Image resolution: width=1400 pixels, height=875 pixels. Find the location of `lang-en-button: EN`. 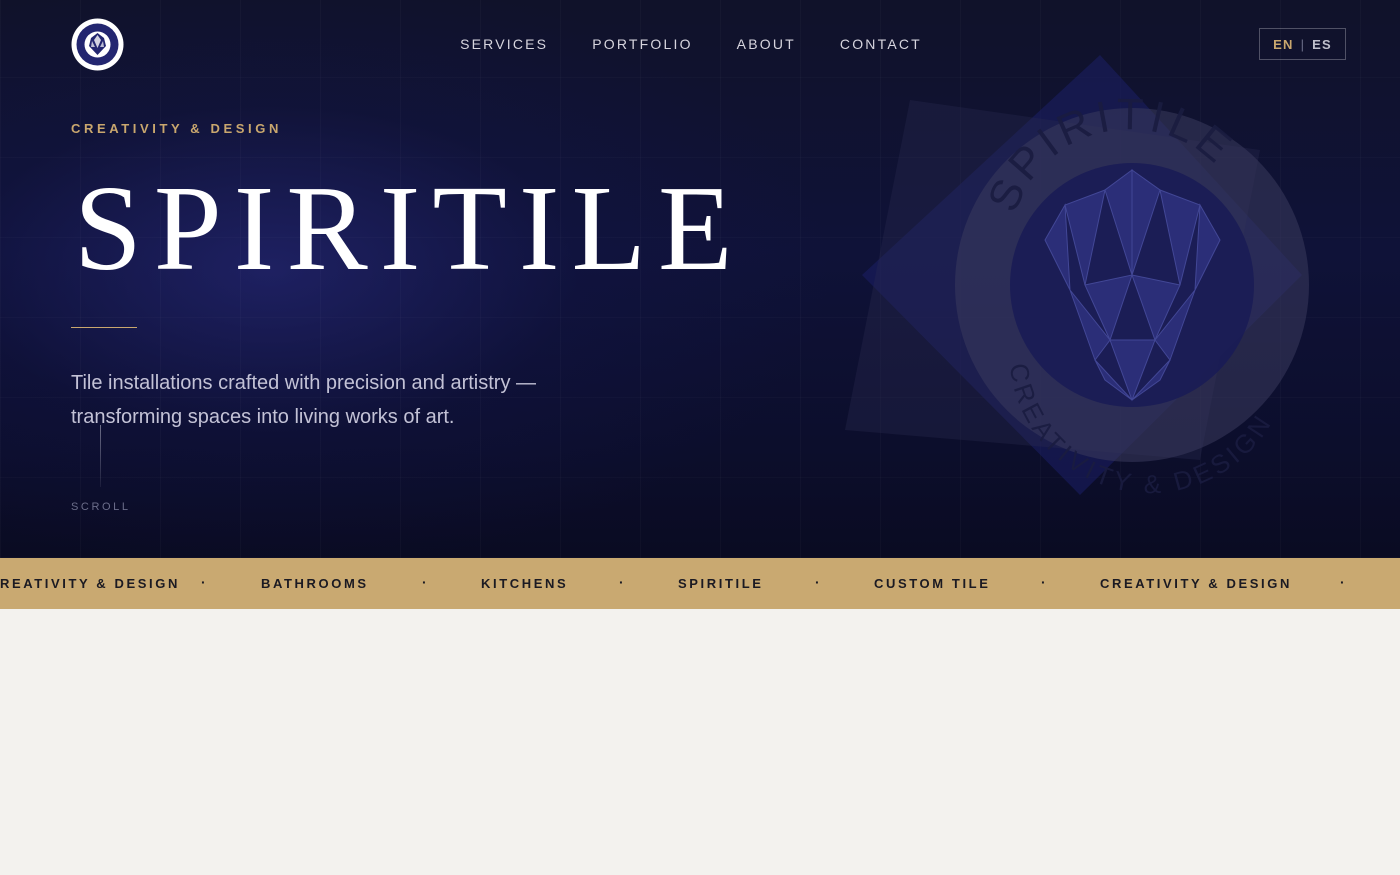

lang-en-button: EN is located at coordinates (1283, 44).